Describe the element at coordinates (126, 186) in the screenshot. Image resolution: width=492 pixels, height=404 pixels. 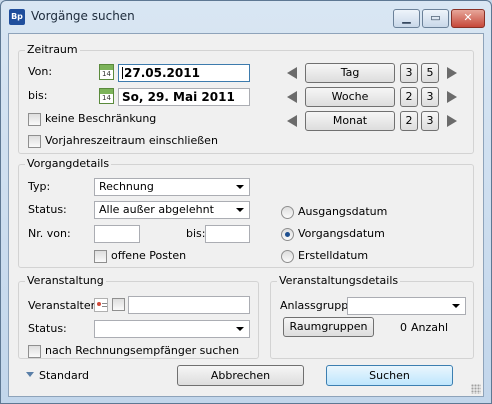
I see `typ-select-value: Rechnung` at that location.